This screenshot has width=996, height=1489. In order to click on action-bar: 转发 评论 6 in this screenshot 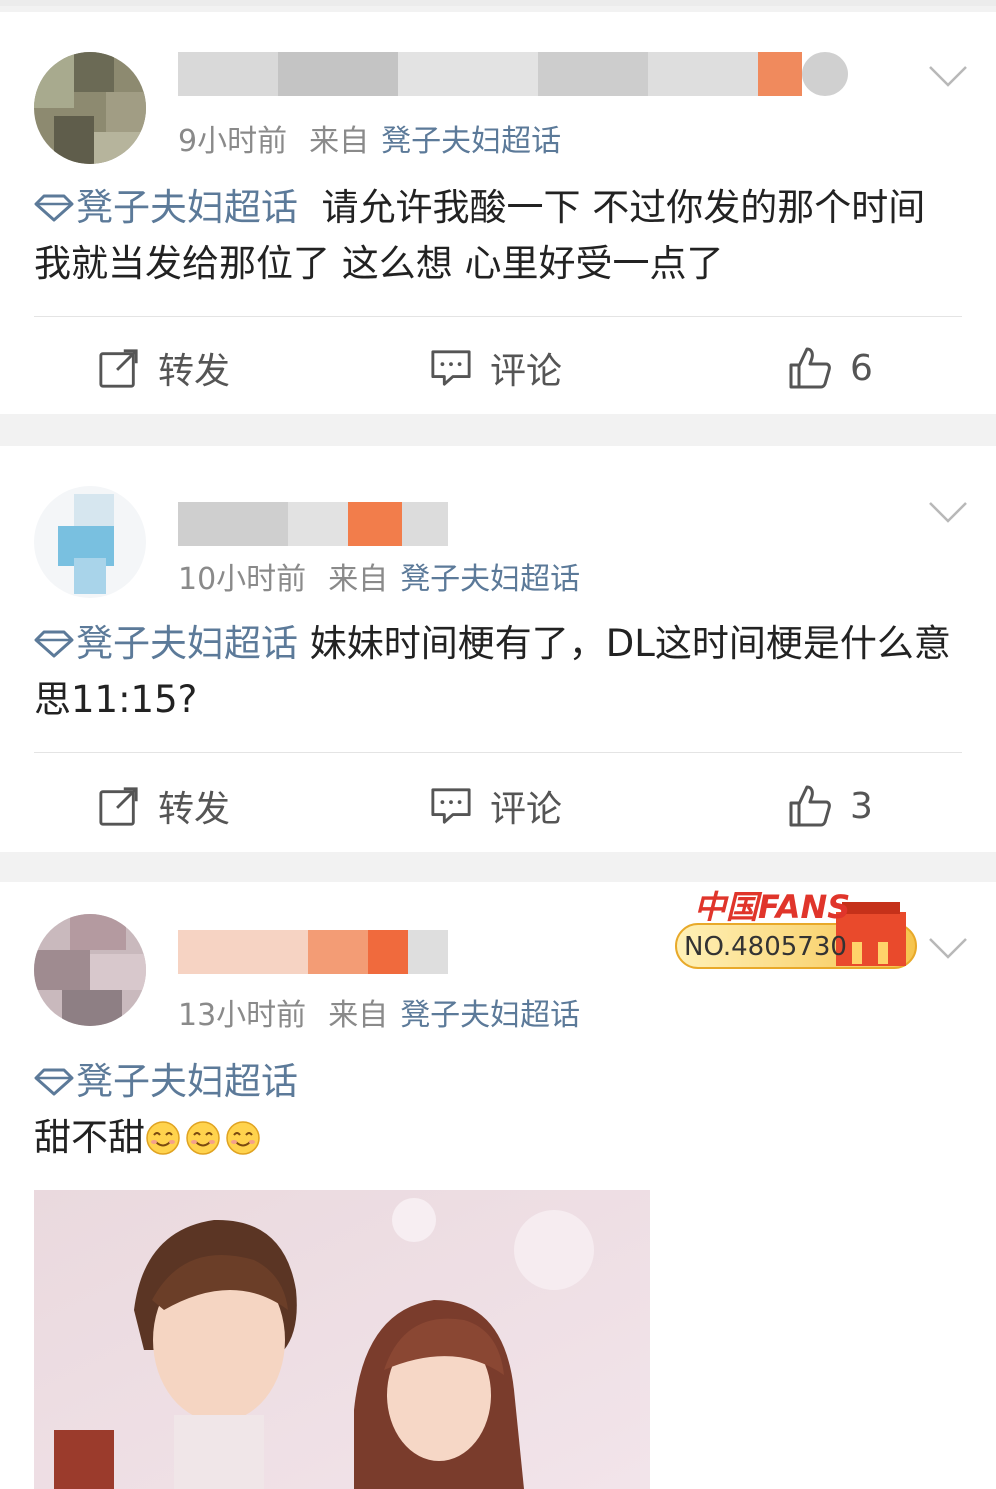, I will do `click(498, 368)`.